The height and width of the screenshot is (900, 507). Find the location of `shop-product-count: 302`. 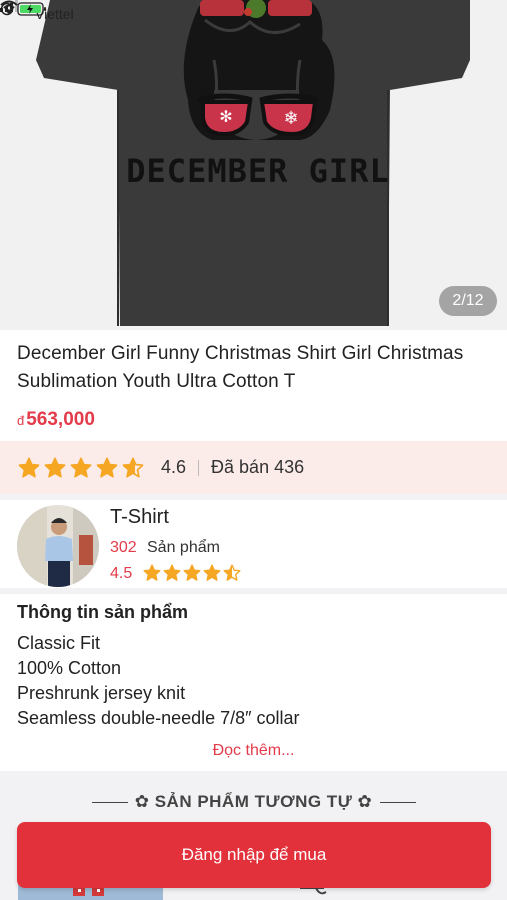

shop-product-count: 302 is located at coordinates (123, 547).